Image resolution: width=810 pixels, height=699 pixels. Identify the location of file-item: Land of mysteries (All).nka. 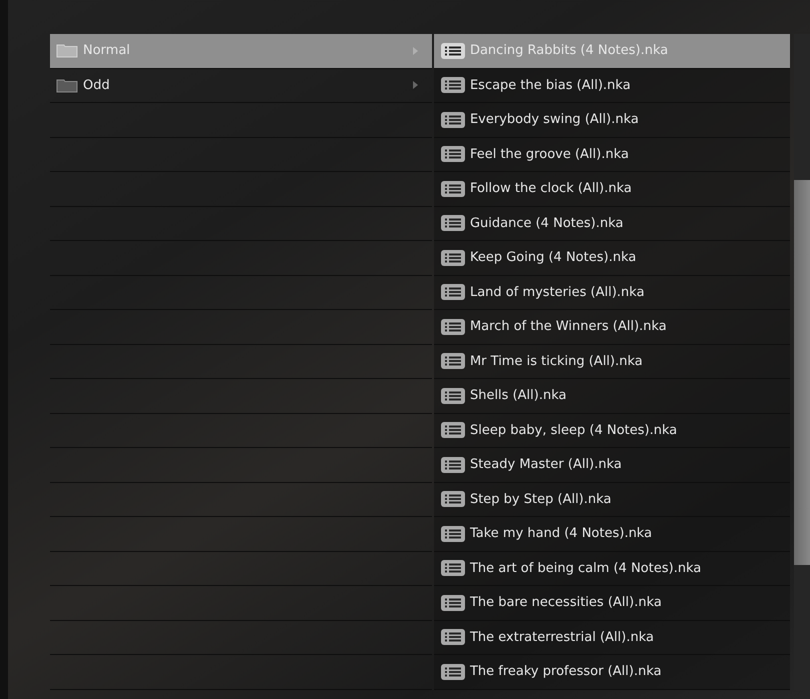
(612, 293).